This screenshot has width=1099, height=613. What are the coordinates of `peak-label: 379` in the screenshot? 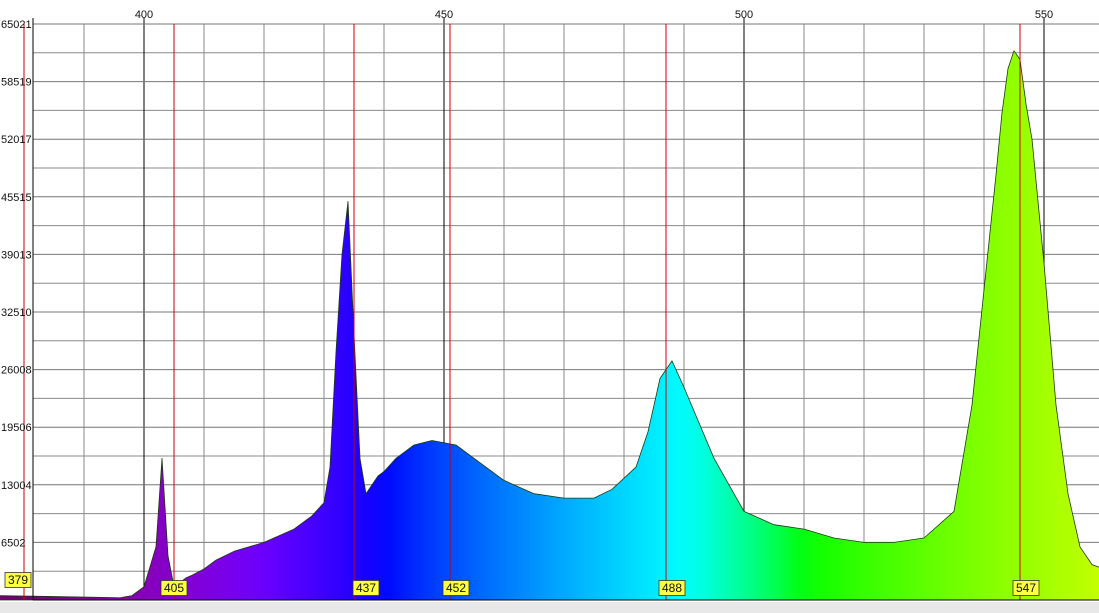 It's located at (18, 580).